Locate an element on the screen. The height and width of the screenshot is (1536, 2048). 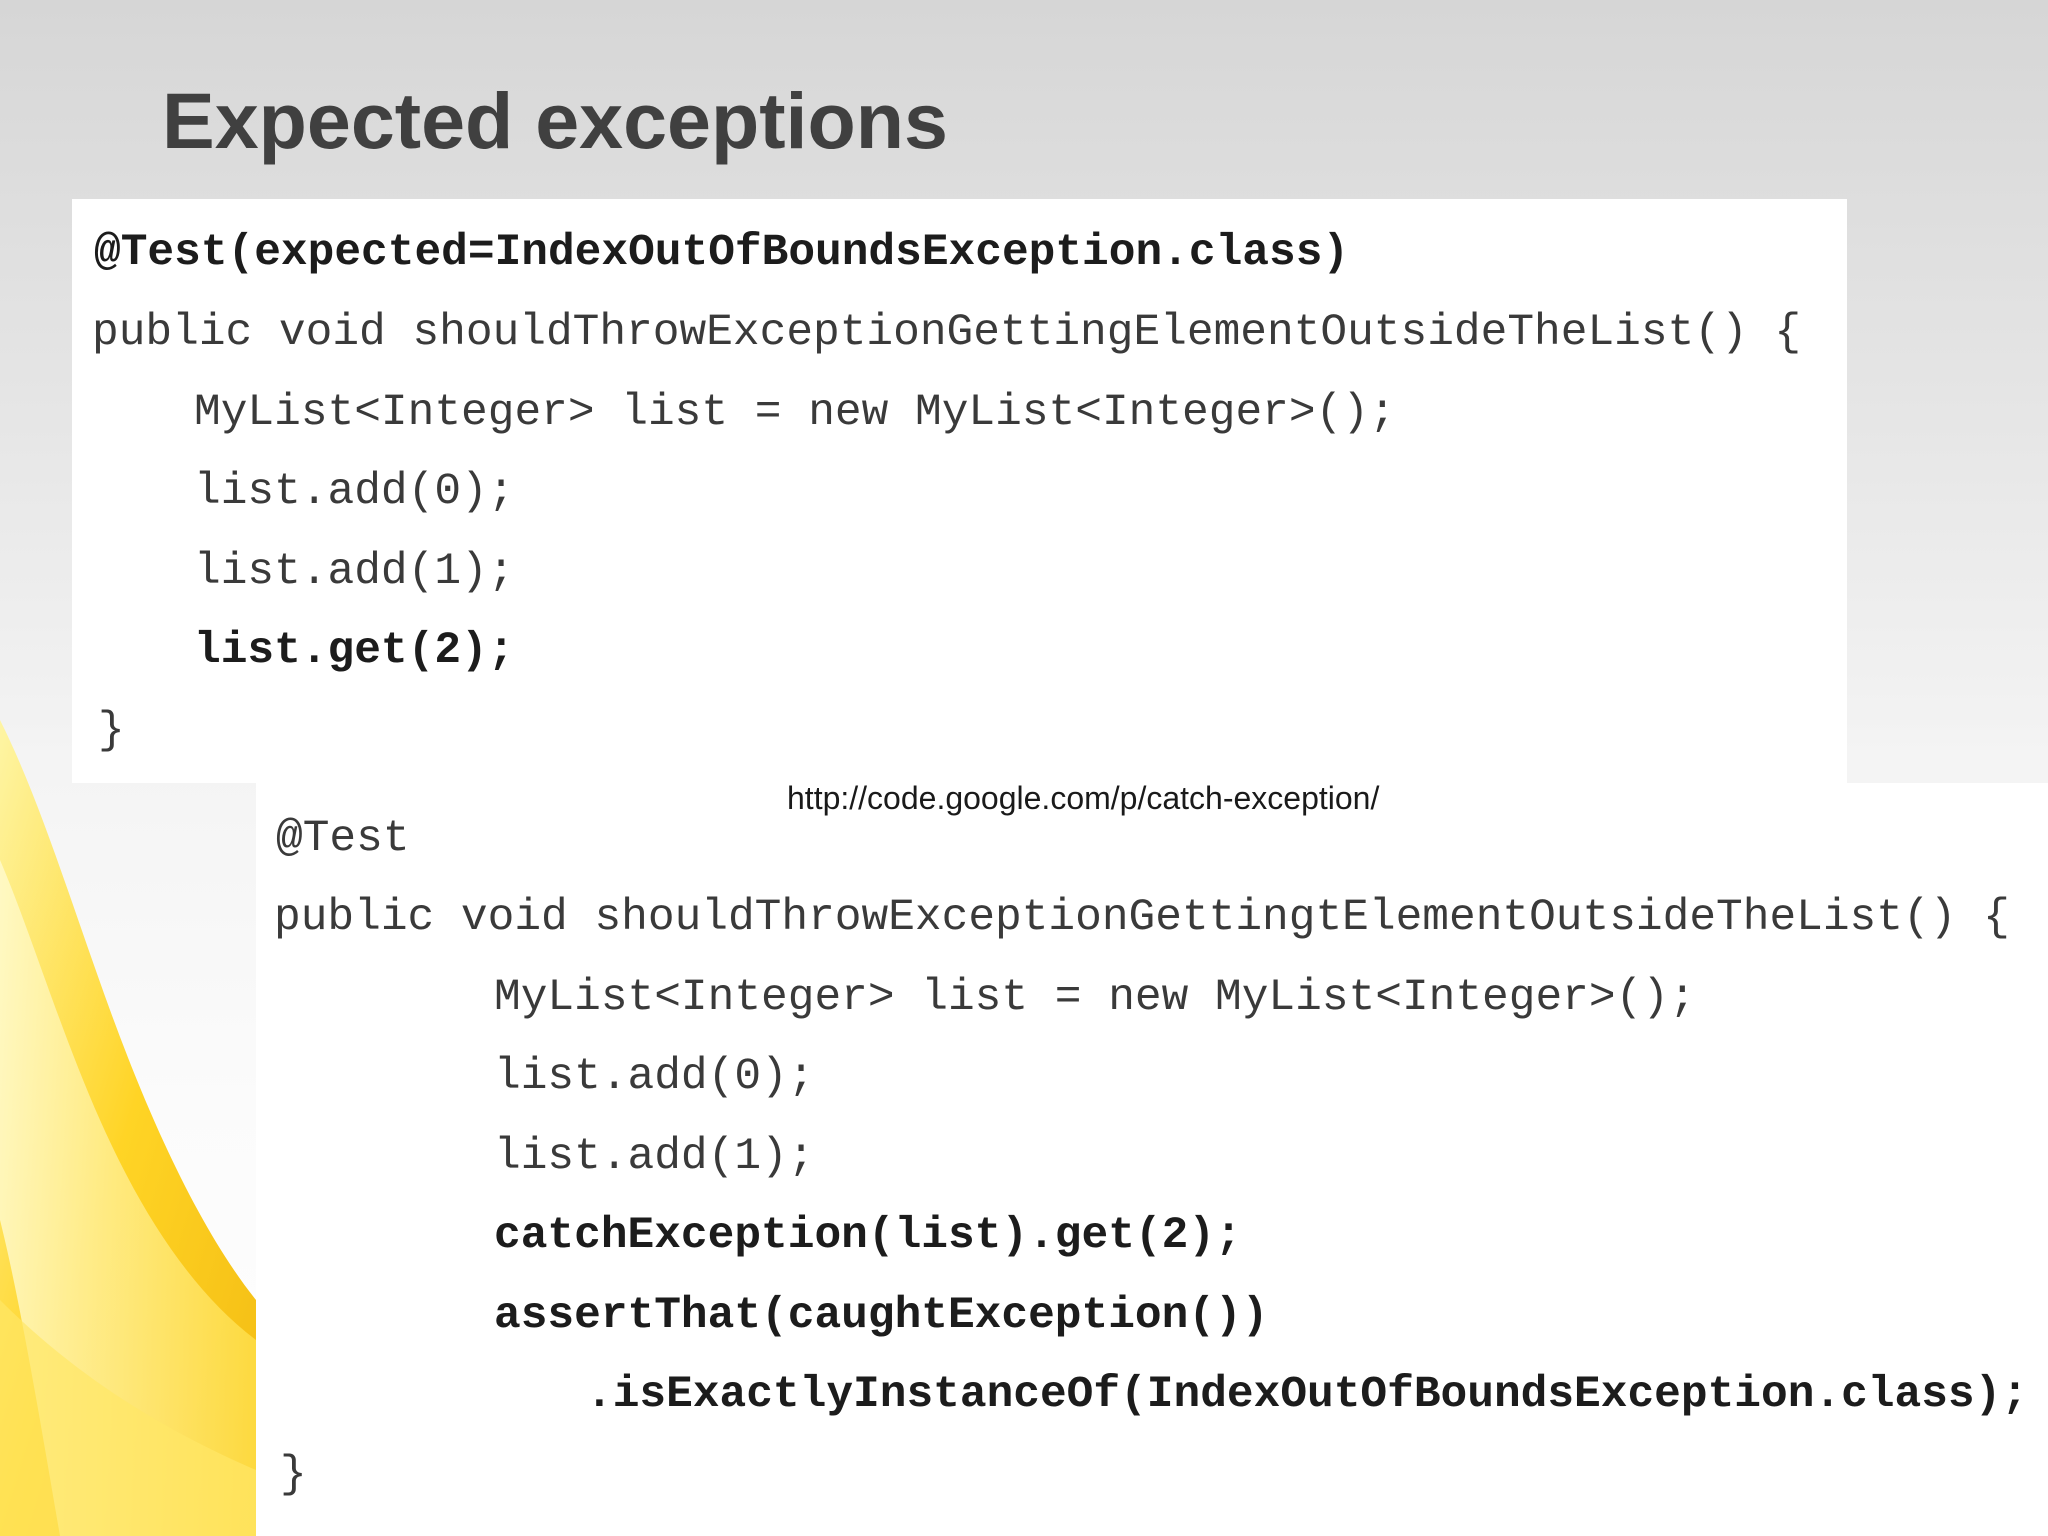
code-line-get-two: list.get(2); is located at coordinates (354, 651).